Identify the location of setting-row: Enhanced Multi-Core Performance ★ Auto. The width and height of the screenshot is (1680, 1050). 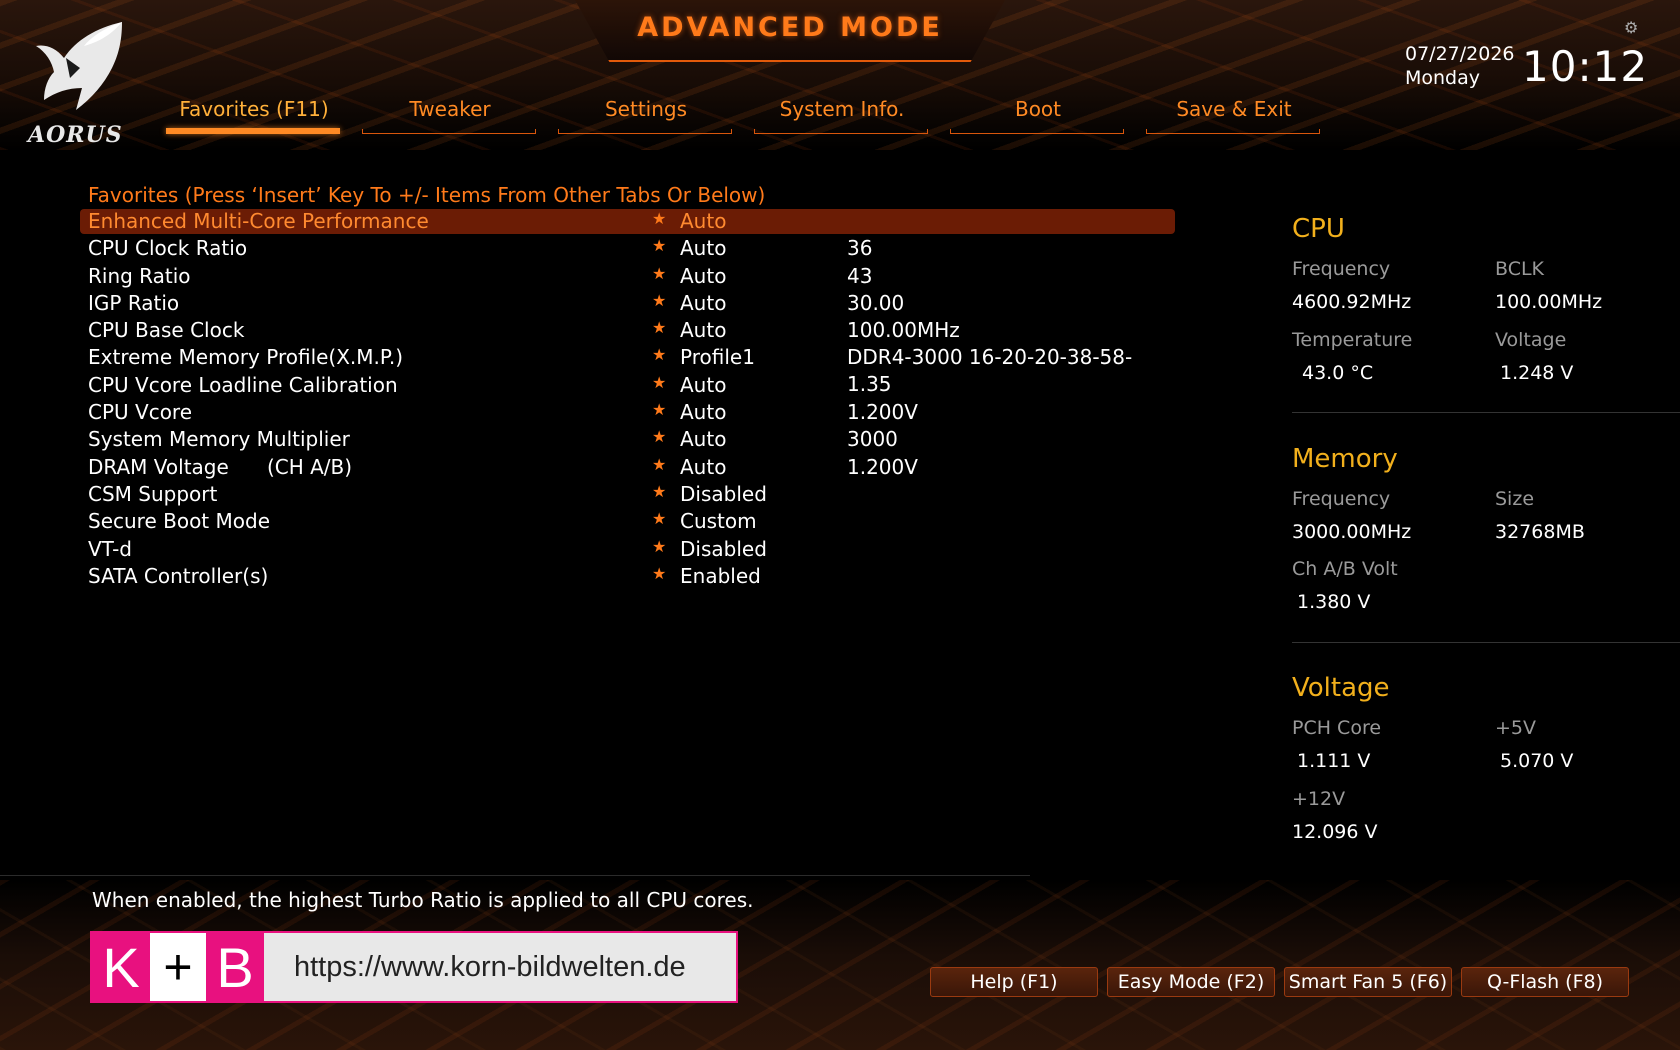
(627, 221).